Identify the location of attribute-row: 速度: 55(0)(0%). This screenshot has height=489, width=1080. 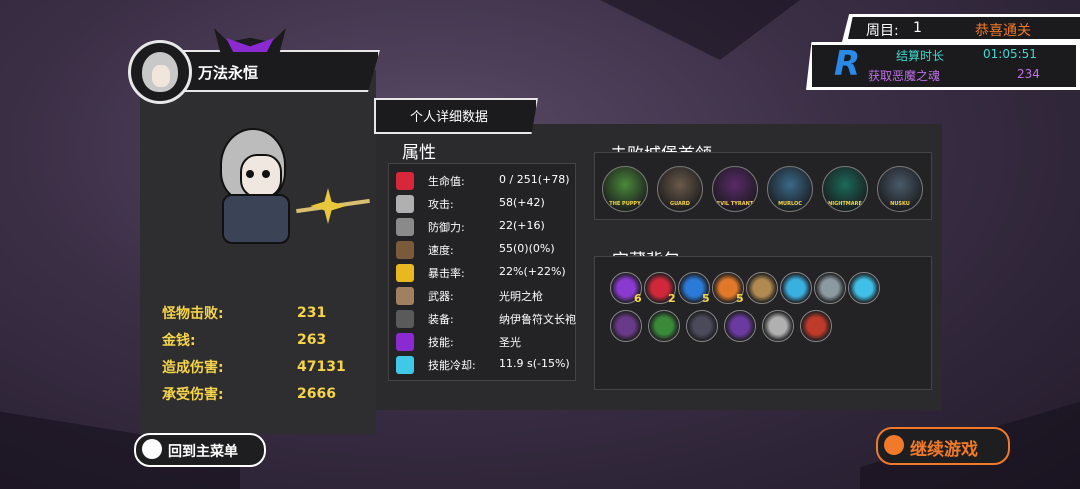
(485, 250).